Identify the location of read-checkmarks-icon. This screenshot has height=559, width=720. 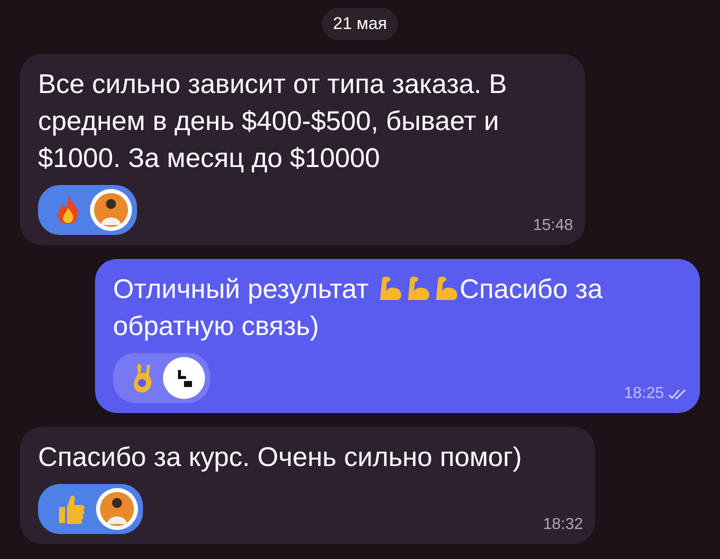
(678, 394).